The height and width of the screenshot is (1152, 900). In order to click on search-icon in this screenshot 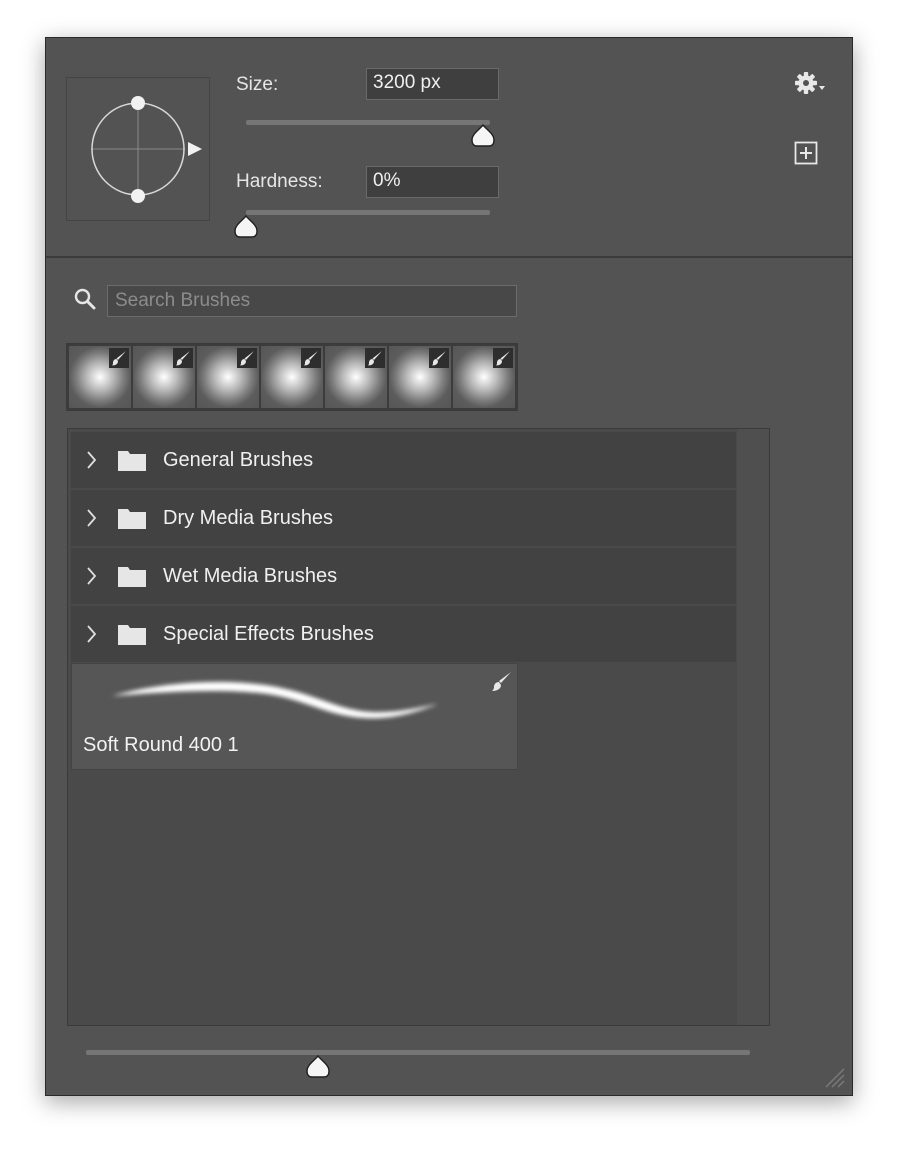, I will do `click(85, 299)`.